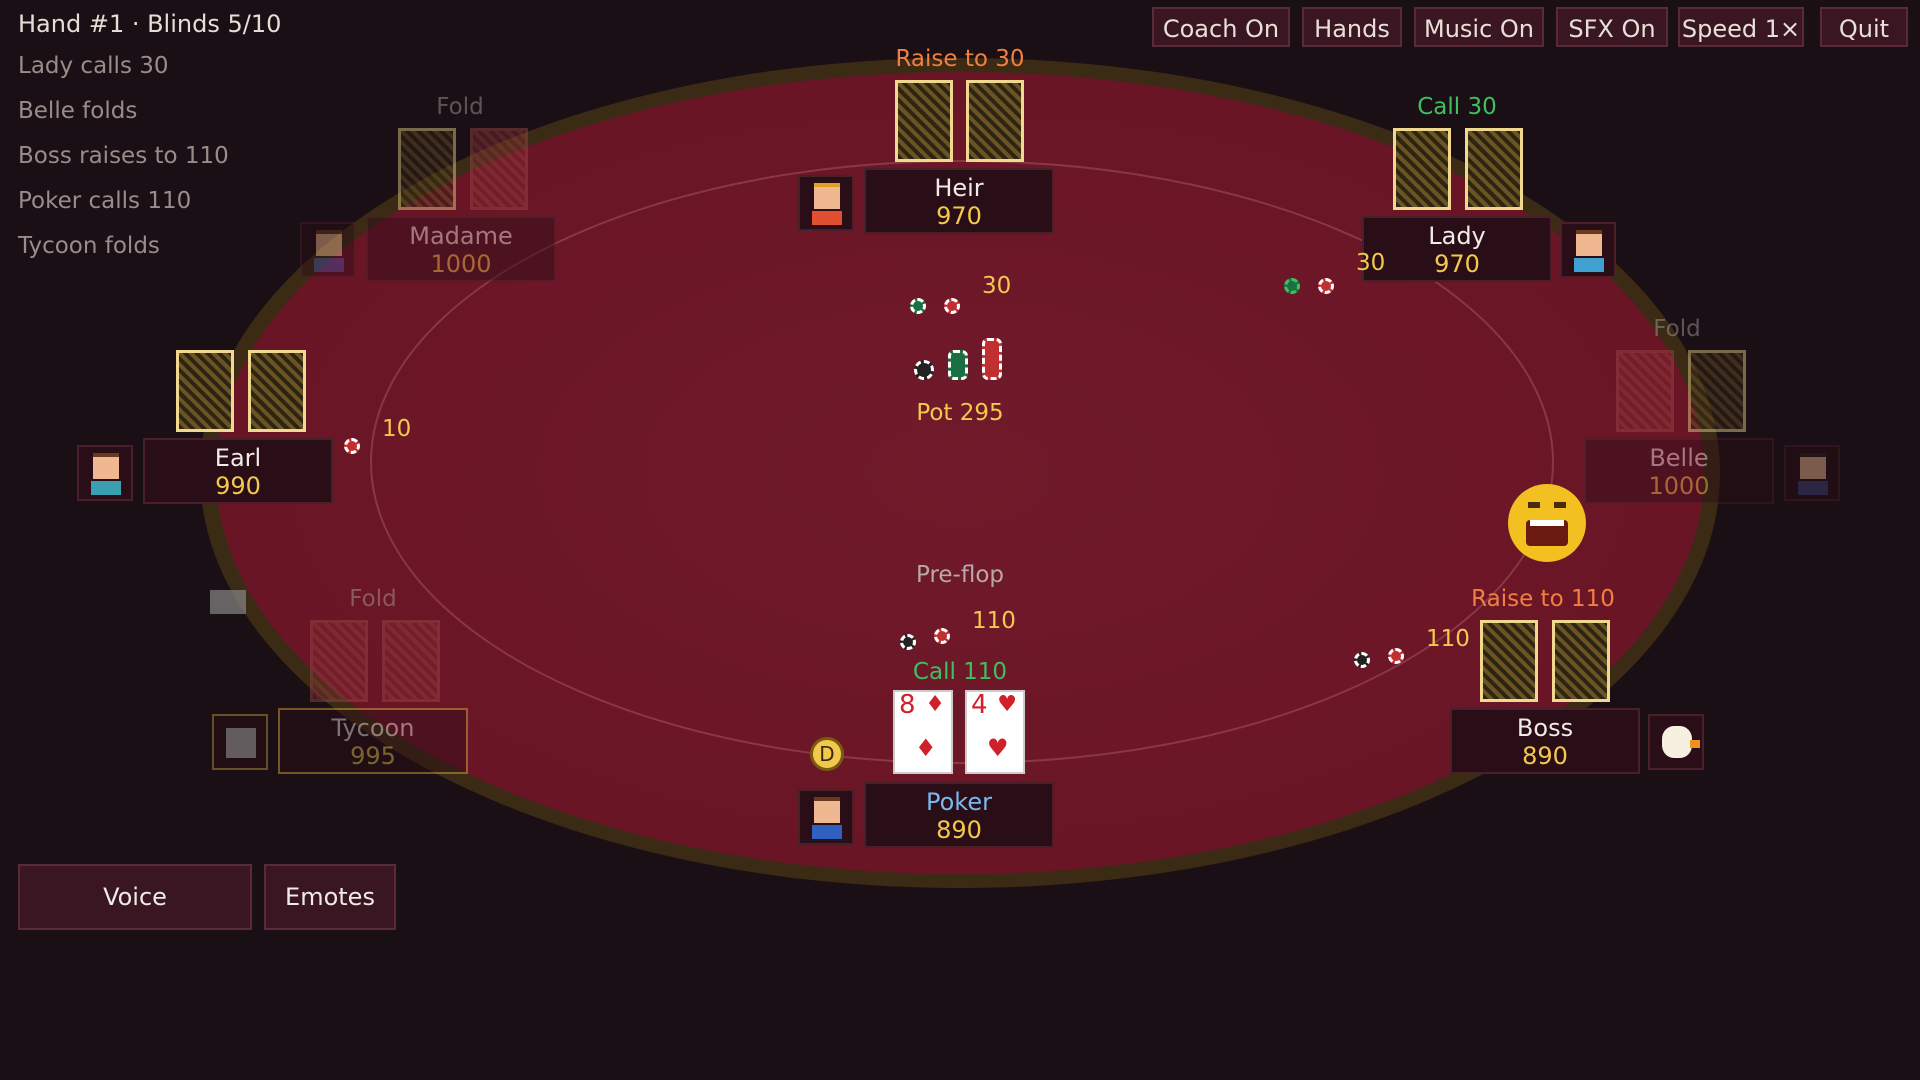  I want to click on lady-avatar, so click(1588, 250).